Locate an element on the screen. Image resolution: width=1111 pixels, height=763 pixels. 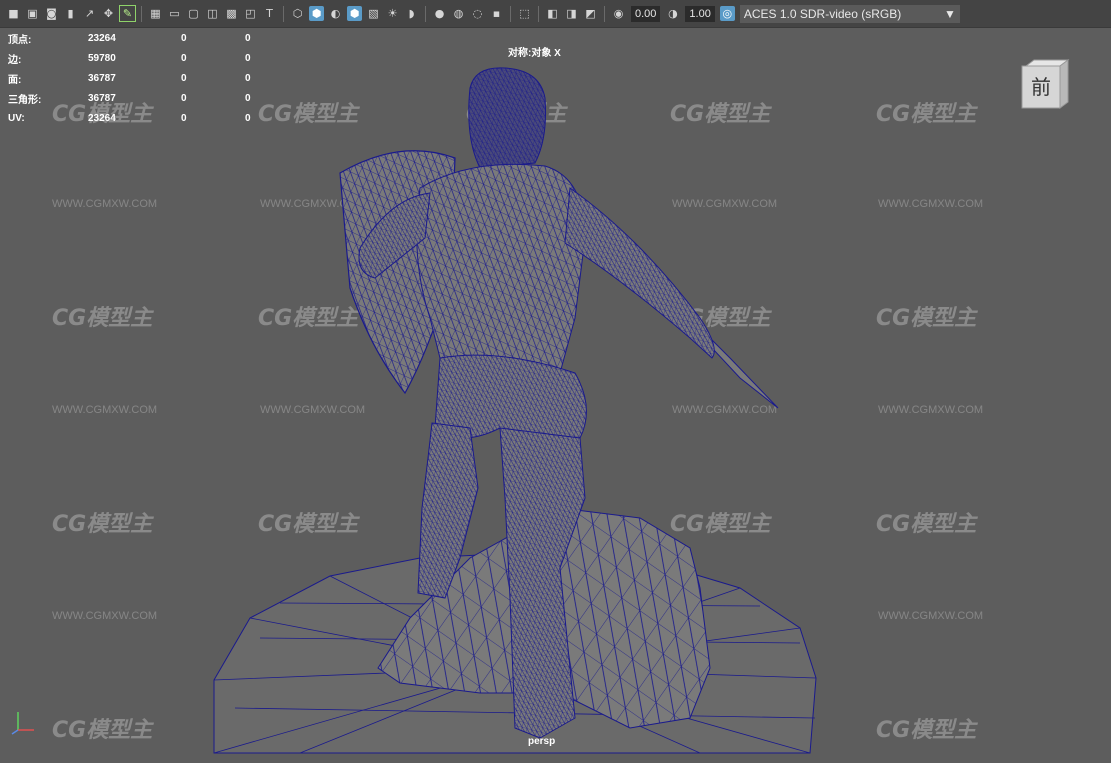
safe-title-icon: T is located at coordinates (269, 13).